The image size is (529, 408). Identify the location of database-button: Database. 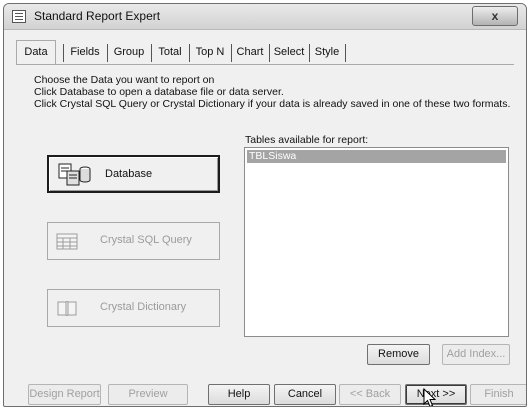
(133, 174).